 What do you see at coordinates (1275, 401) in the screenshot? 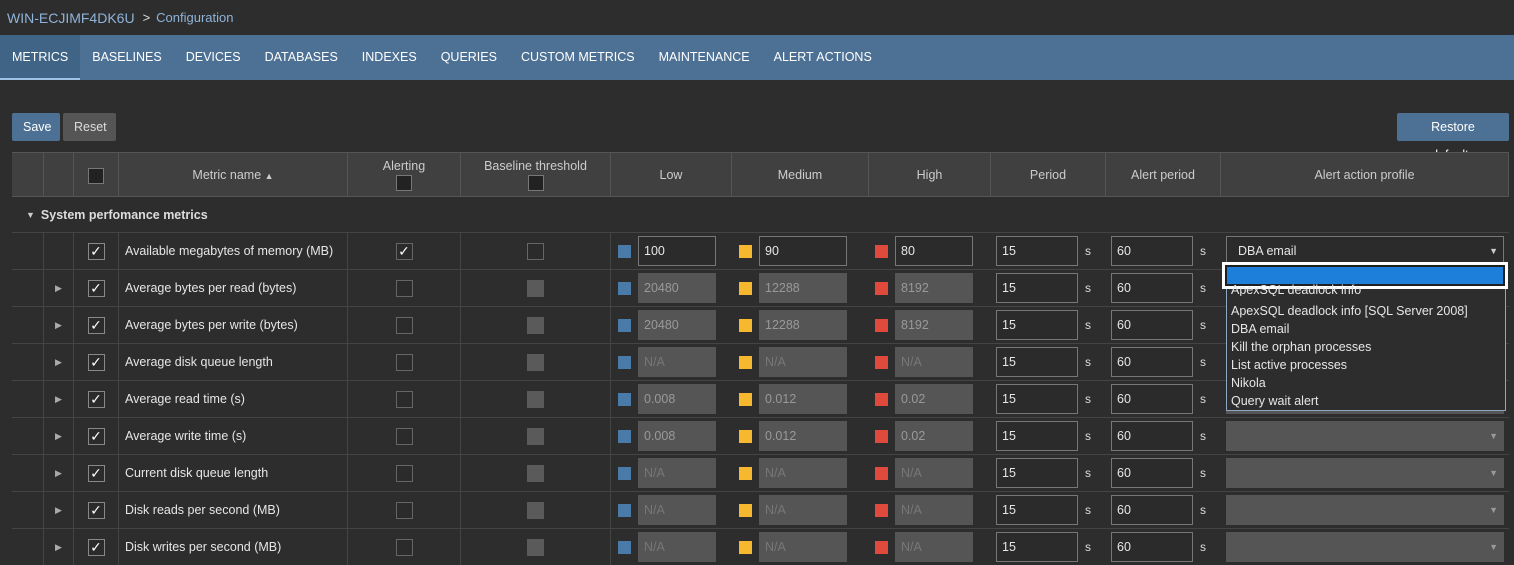
I see `dropdown-option: Query wait alert` at bounding box center [1275, 401].